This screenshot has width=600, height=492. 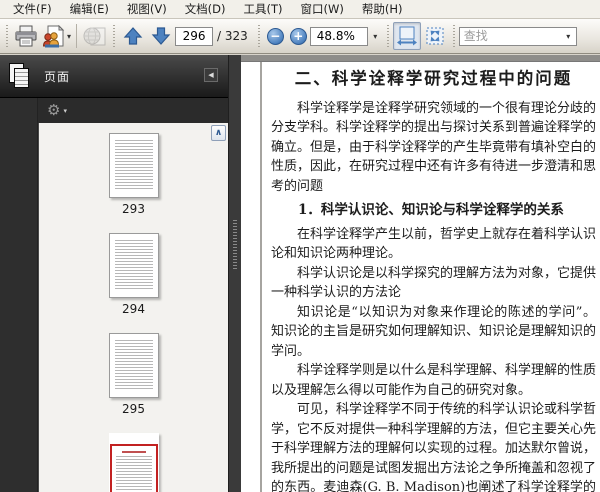 What do you see at coordinates (32, 9) in the screenshot?
I see `menu-file: 文件(F)` at bounding box center [32, 9].